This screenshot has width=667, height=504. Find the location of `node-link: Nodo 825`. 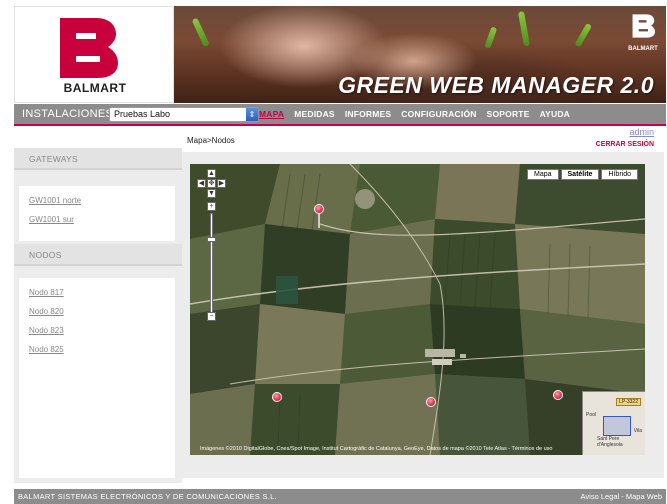

node-link: Nodo 825 is located at coordinates (102, 349).